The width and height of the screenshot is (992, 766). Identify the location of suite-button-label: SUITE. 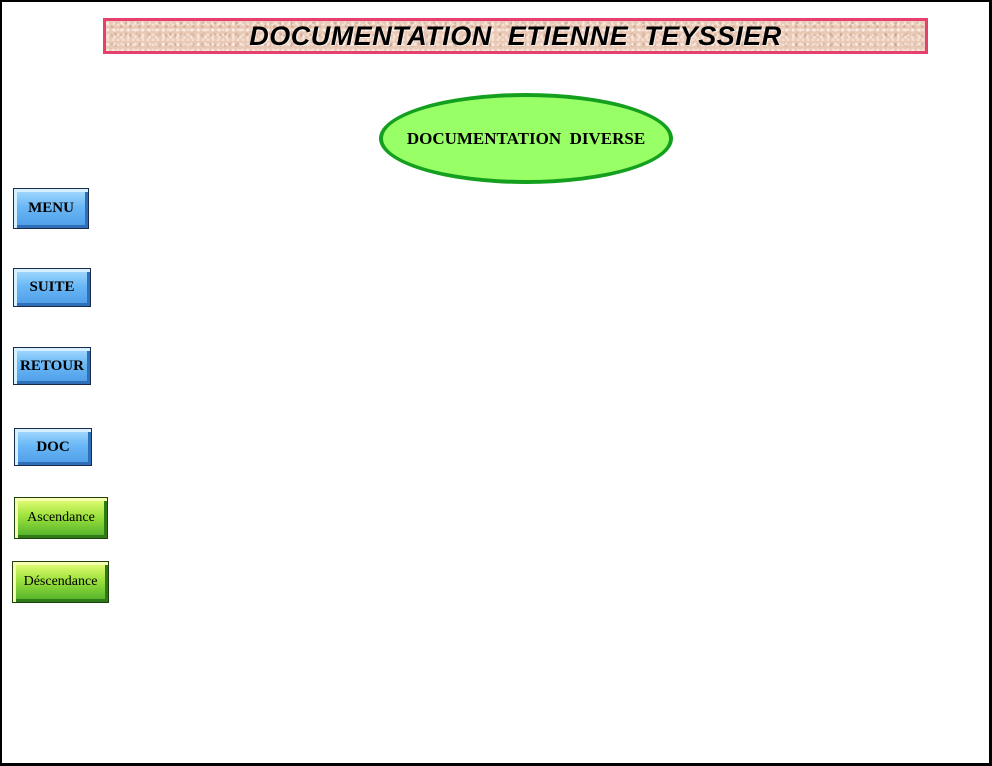
(52, 287).